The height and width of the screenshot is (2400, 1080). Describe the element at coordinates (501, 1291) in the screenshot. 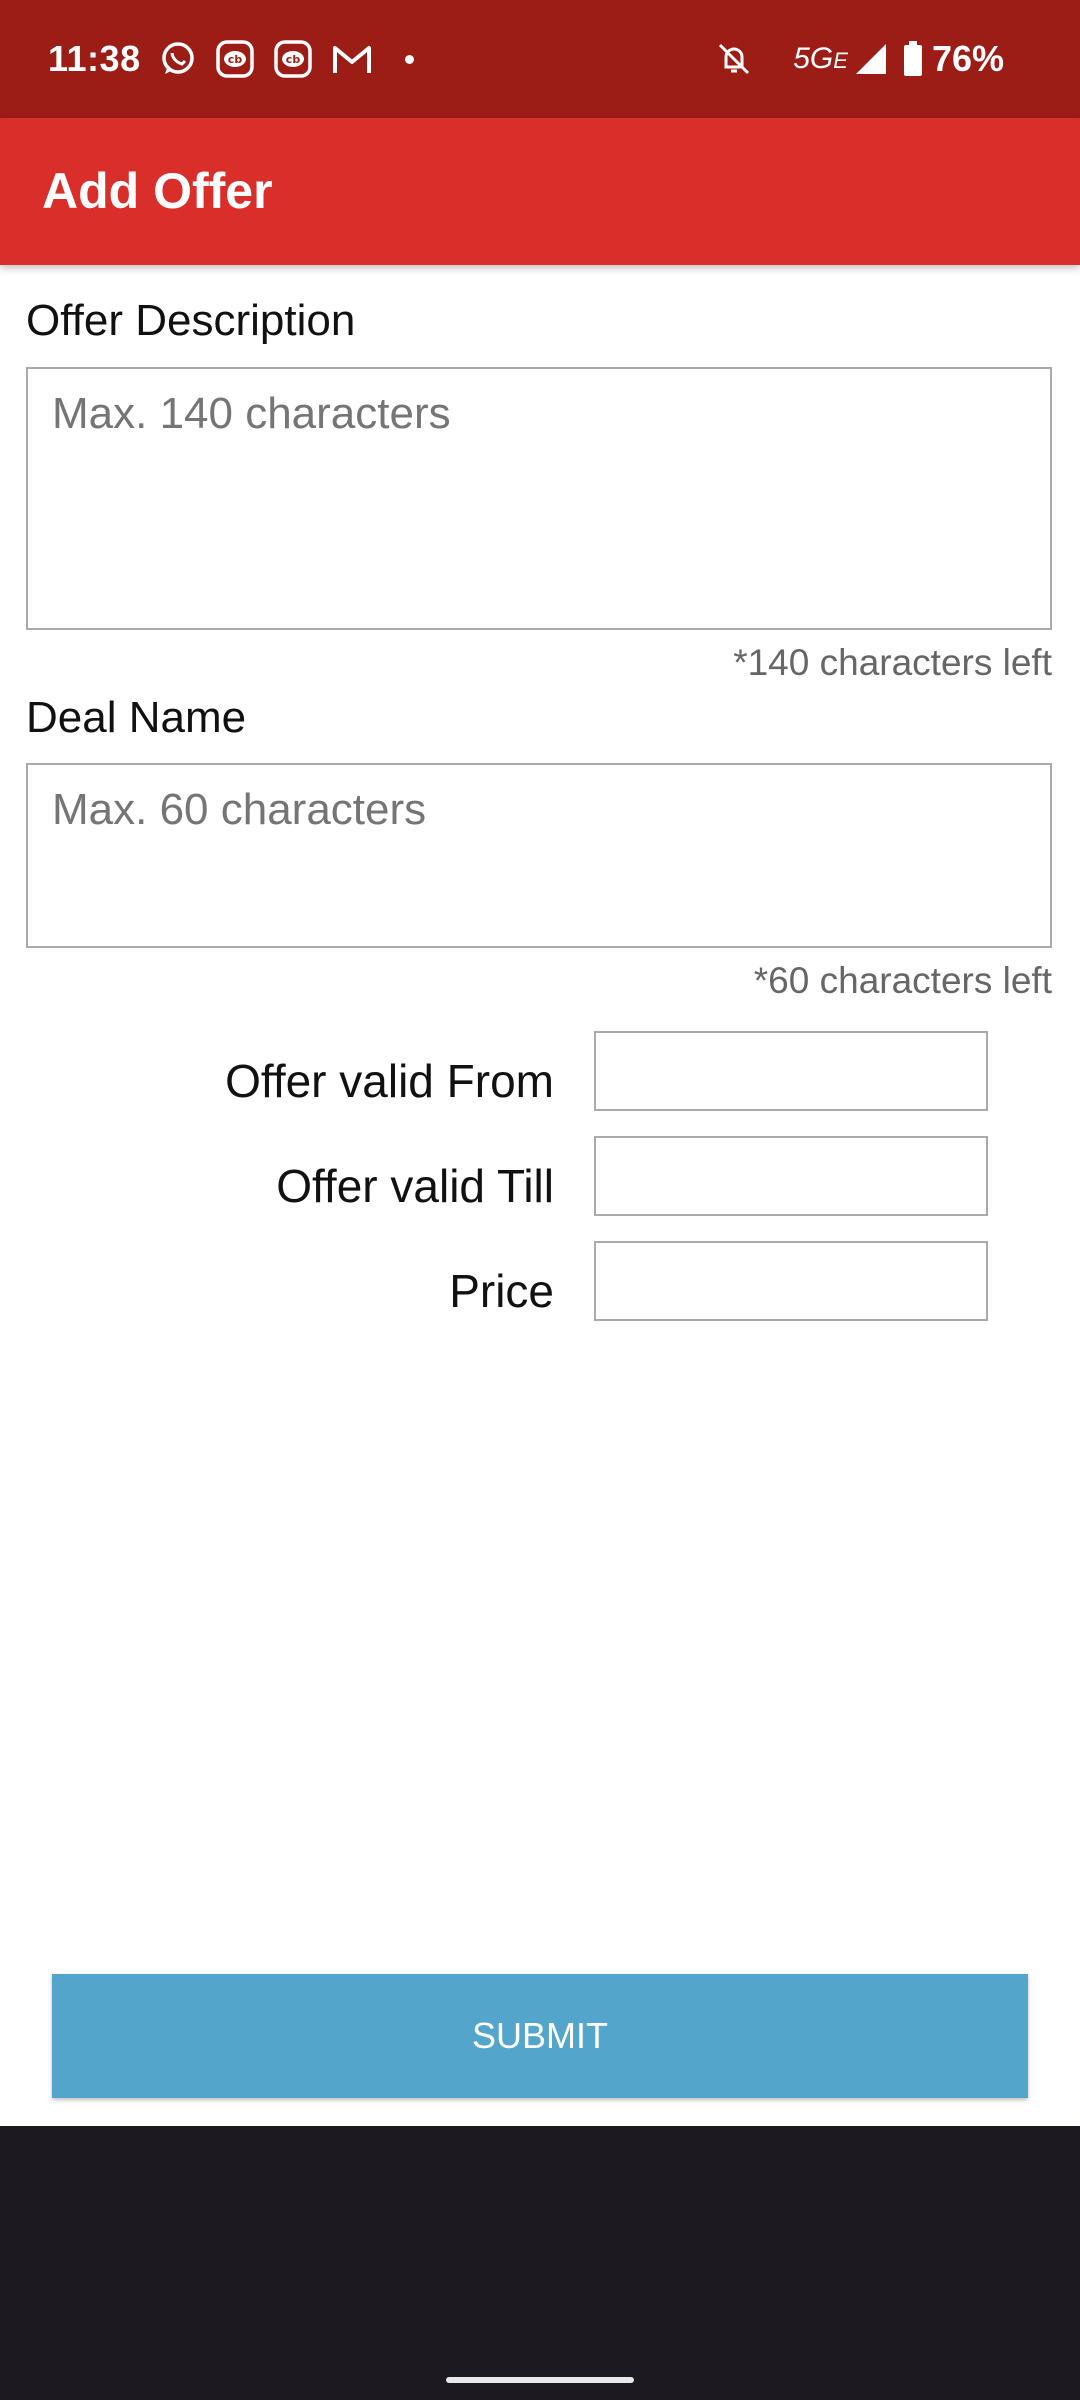

I see `price-label: Price` at that location.